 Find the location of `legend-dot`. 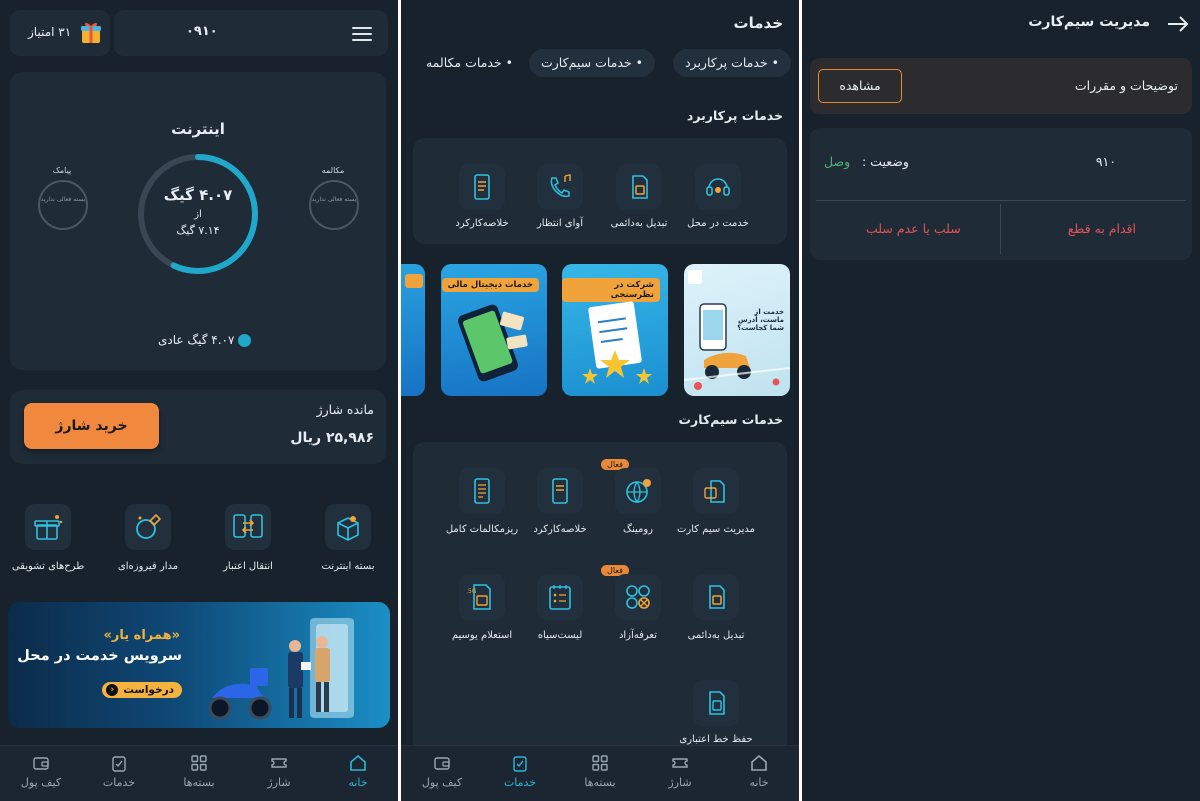

legend-dot is located at coordinates (244, 340).